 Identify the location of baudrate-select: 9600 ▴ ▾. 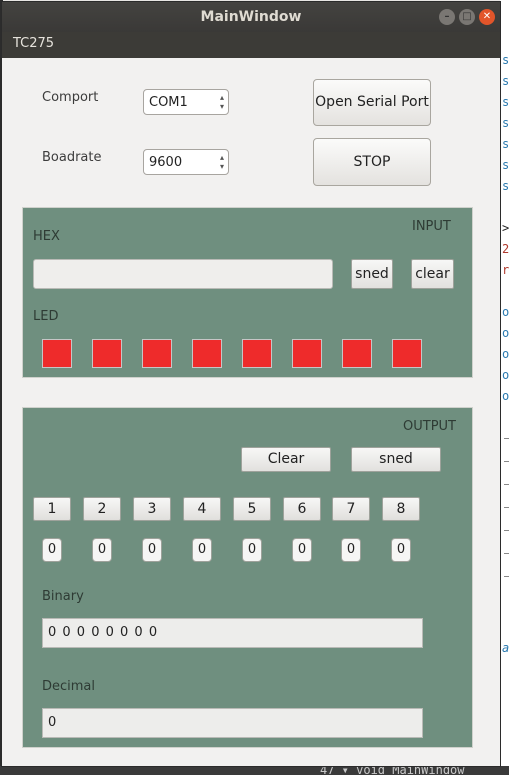
(186, 162).